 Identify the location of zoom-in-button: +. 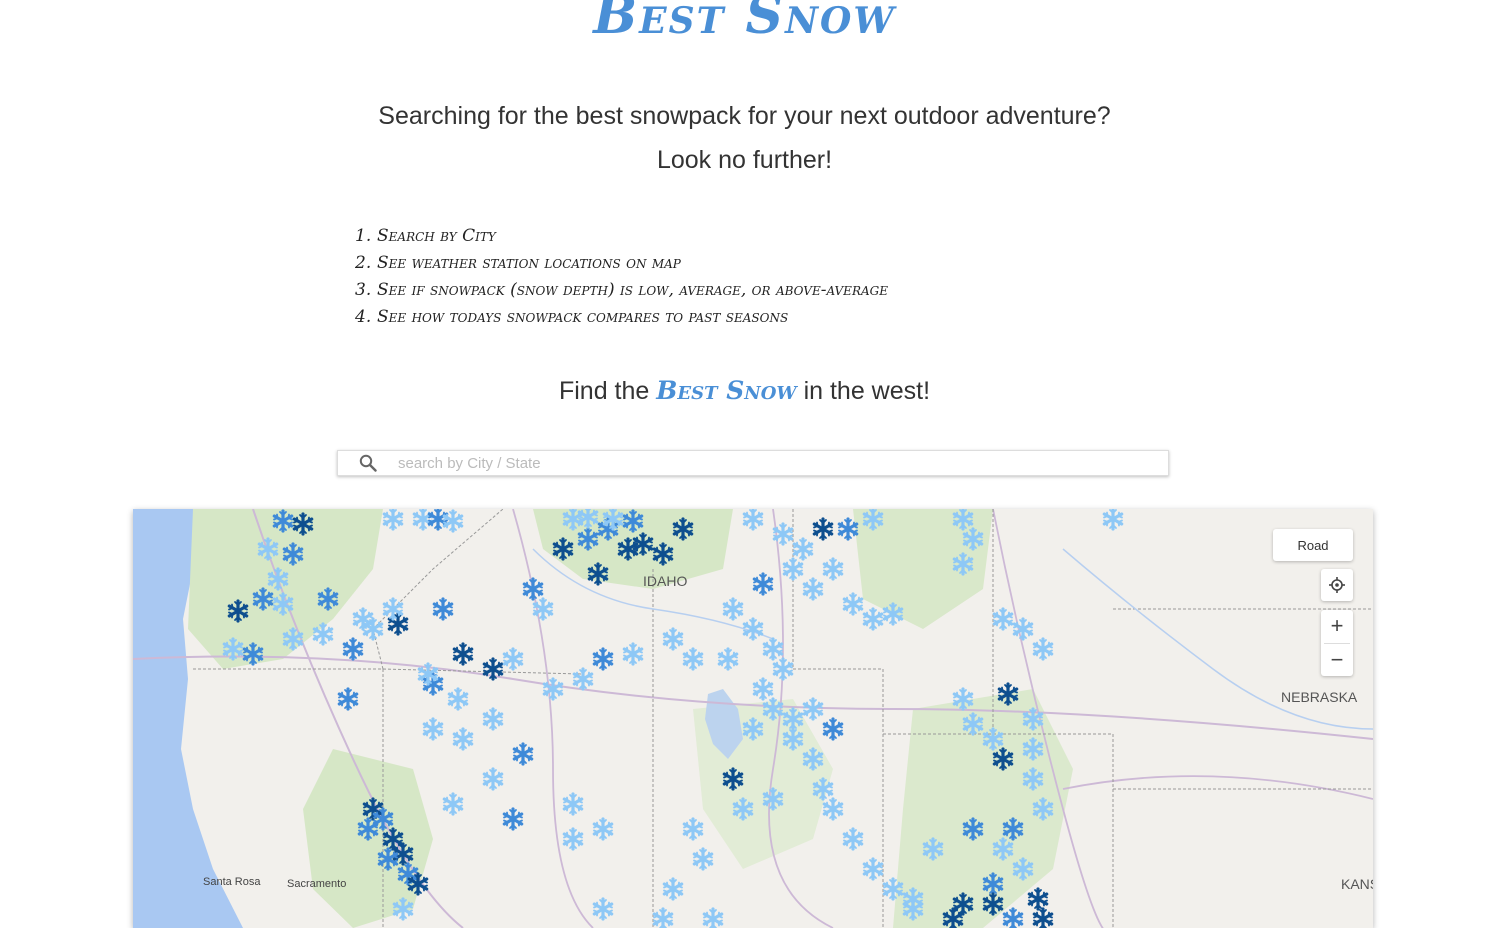
(1337, 626).